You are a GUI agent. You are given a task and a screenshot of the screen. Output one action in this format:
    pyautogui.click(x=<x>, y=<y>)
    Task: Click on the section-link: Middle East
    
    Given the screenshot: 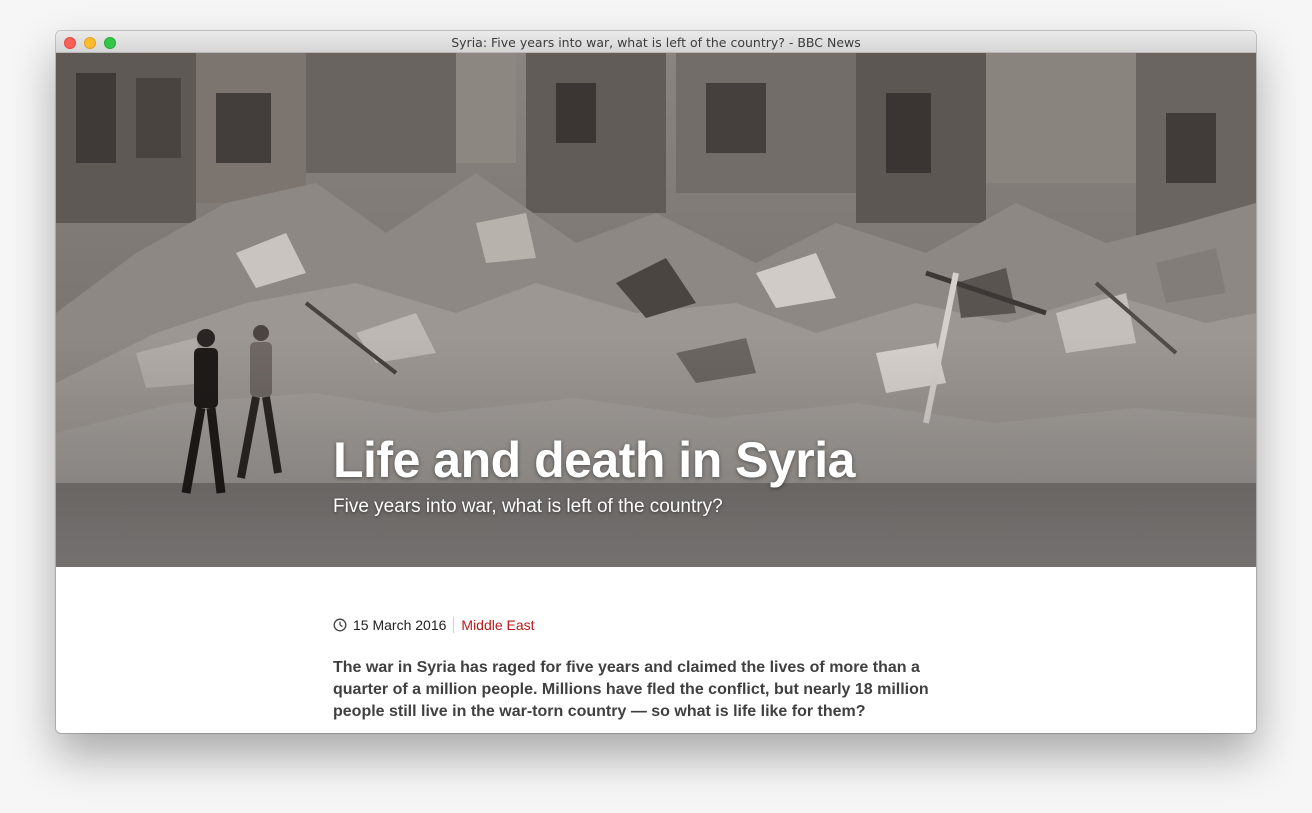 What is the action you would take?
    pyautogui.click(x=497, y=625)
    